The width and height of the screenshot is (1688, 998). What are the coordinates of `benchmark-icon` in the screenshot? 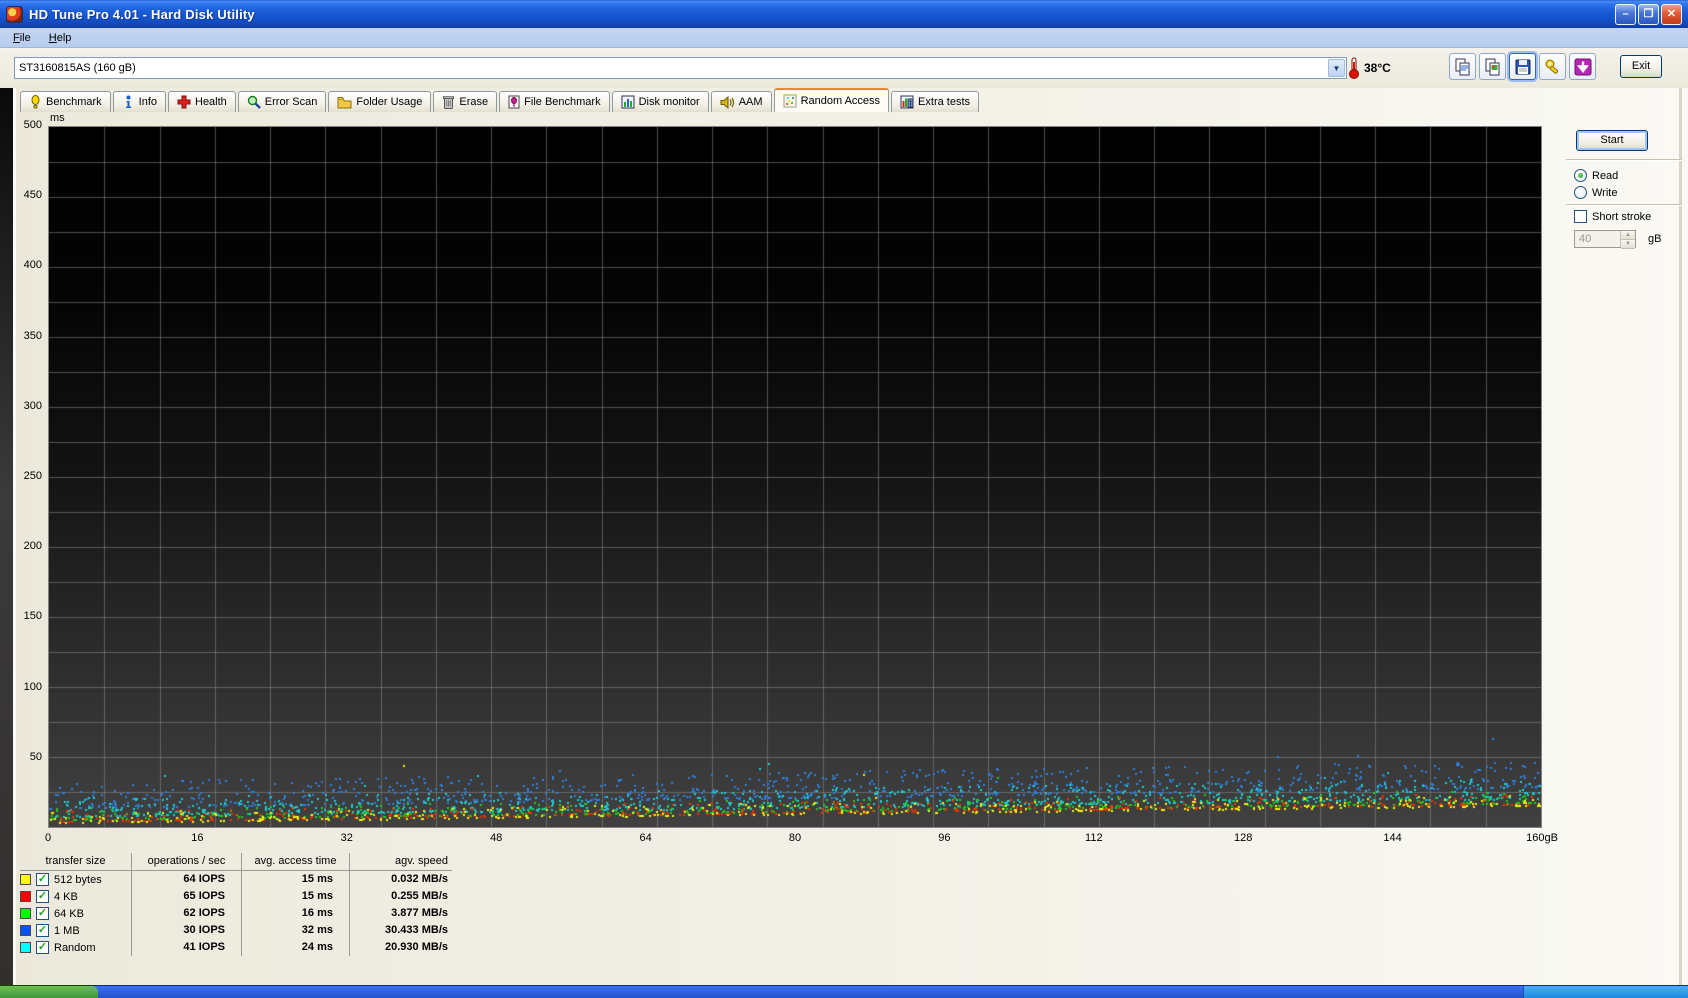 It's located at (35, 102).